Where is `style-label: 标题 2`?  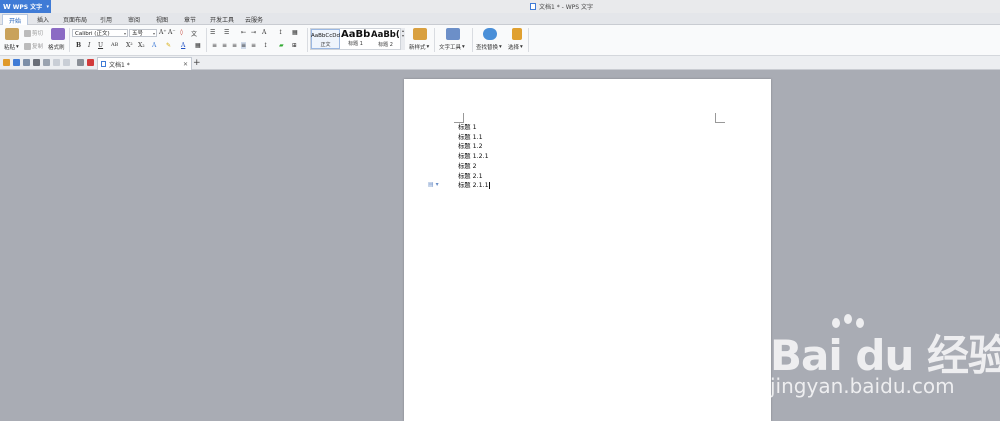 style-label: 标题 2 is located at coordinates (385, 45).